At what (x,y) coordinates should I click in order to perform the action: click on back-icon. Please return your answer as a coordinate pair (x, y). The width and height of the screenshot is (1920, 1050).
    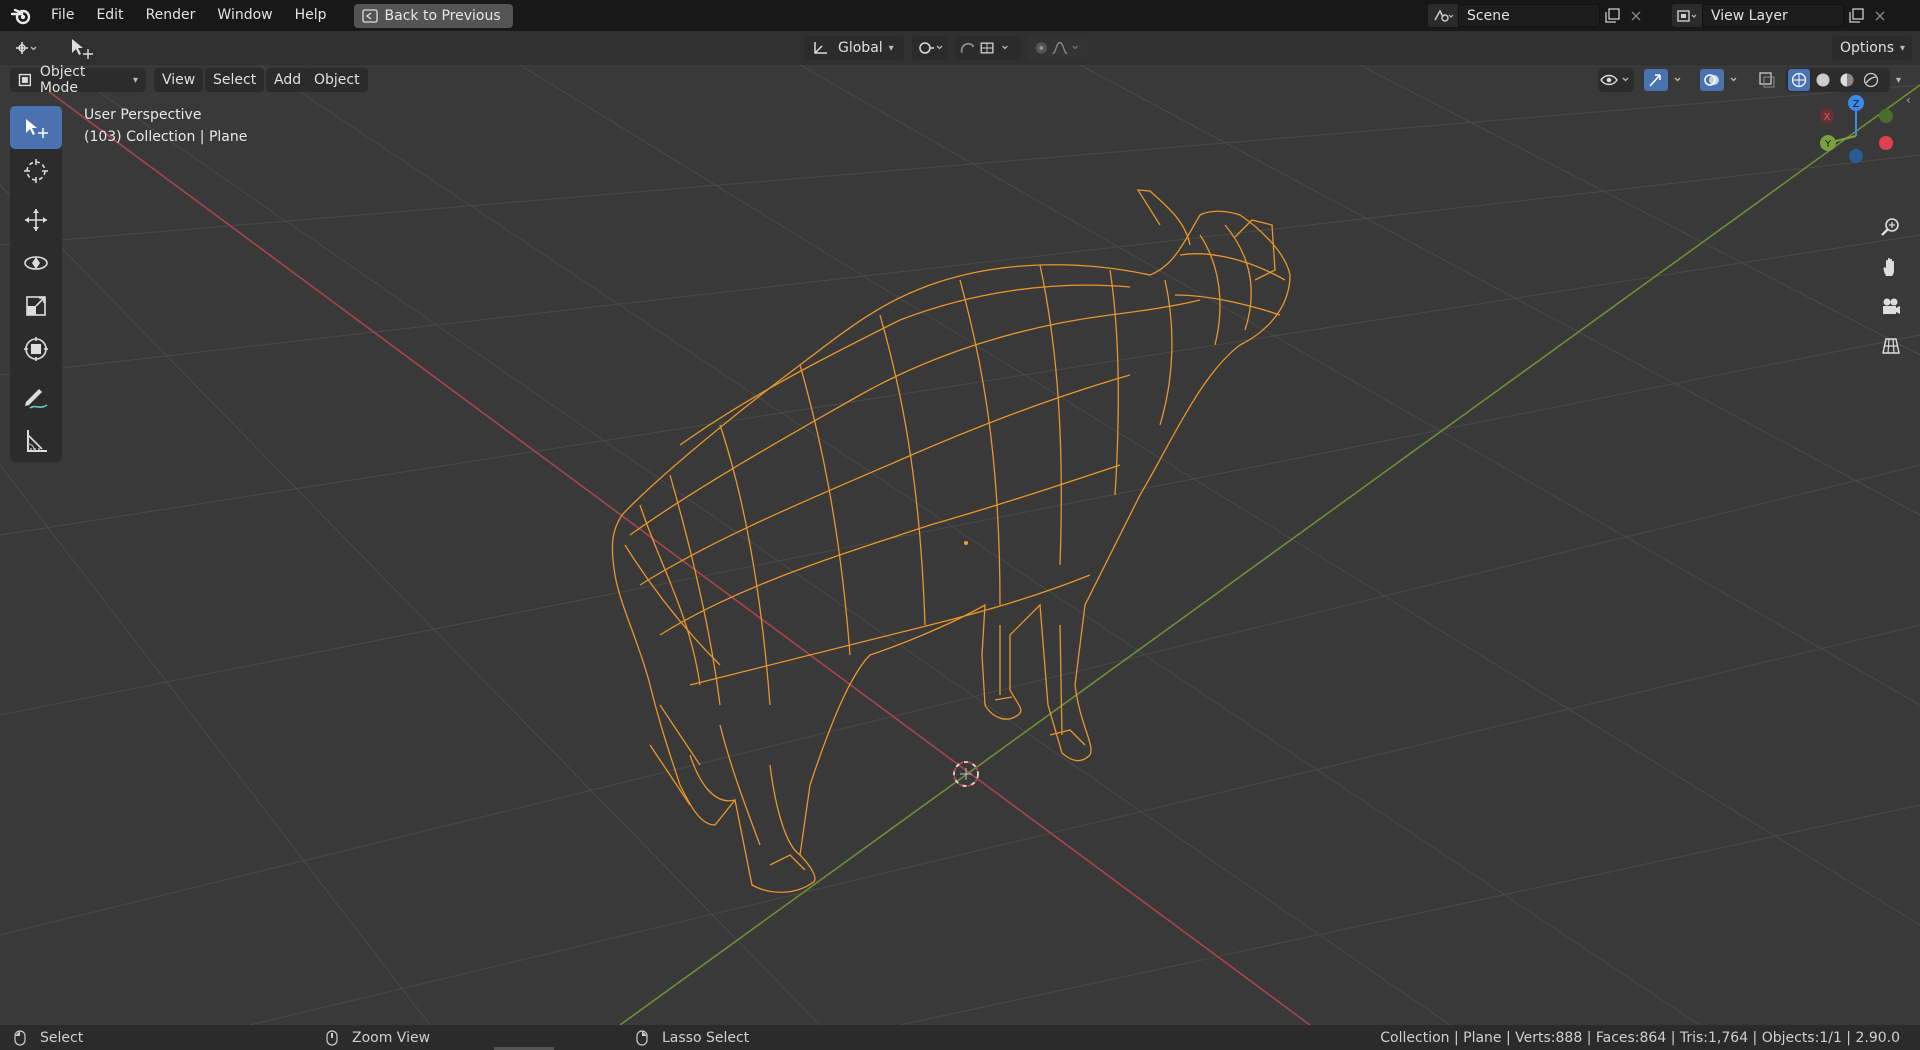
    Looking at the image, I should click on (369, 15).